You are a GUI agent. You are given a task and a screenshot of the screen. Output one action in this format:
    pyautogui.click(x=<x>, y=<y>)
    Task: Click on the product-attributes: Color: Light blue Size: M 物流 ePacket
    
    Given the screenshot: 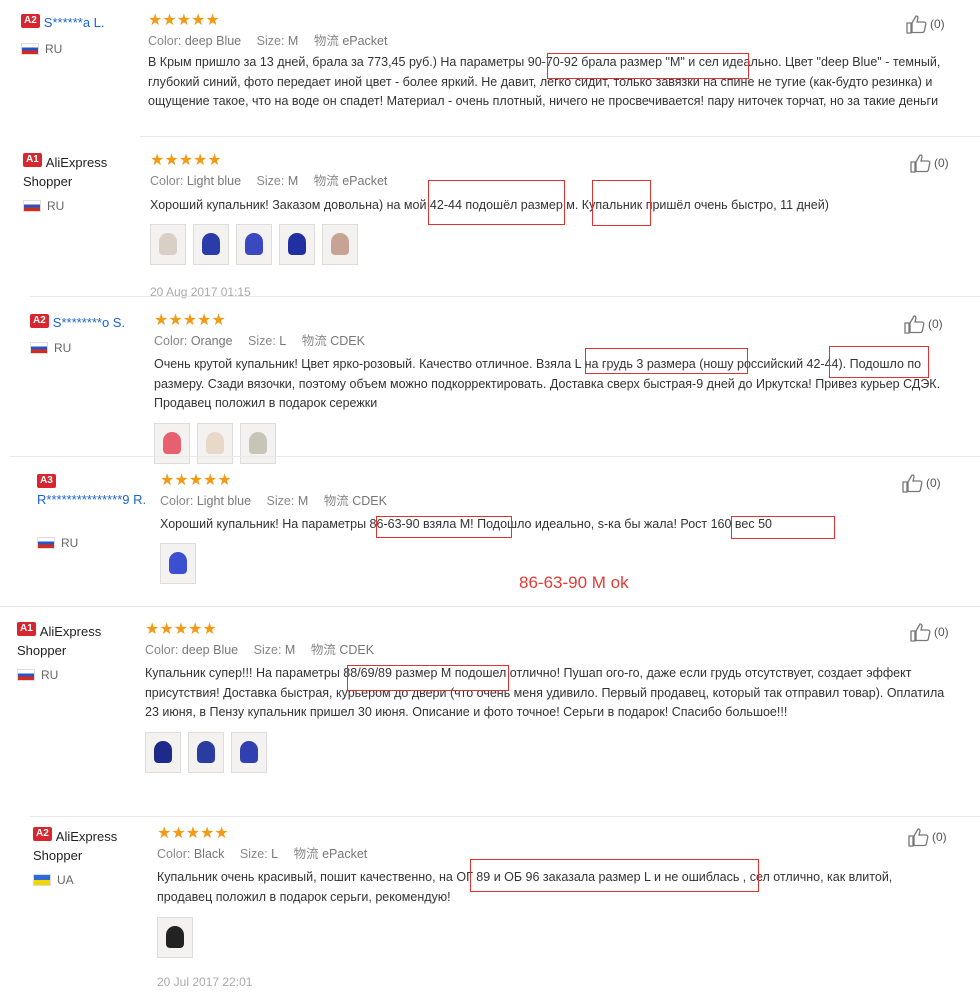 What is the action you would take?
    pyautogui.click(x=269, y=181)
    